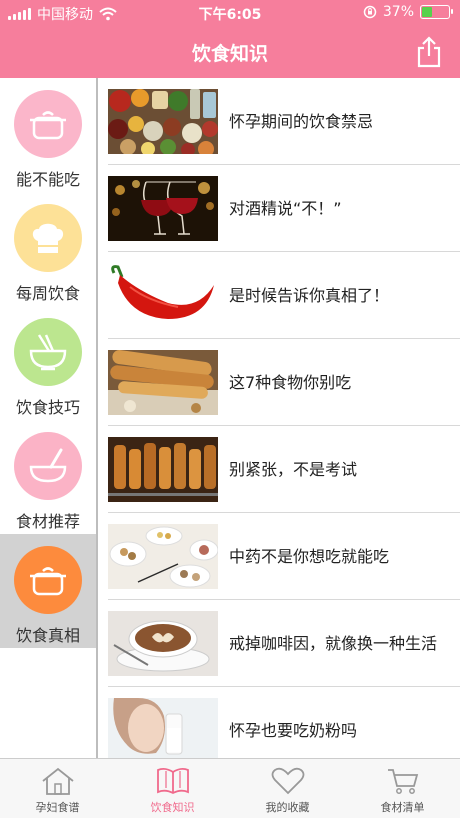  I want to click on article-title: 这7种食物你别吃, so click(290, 382).